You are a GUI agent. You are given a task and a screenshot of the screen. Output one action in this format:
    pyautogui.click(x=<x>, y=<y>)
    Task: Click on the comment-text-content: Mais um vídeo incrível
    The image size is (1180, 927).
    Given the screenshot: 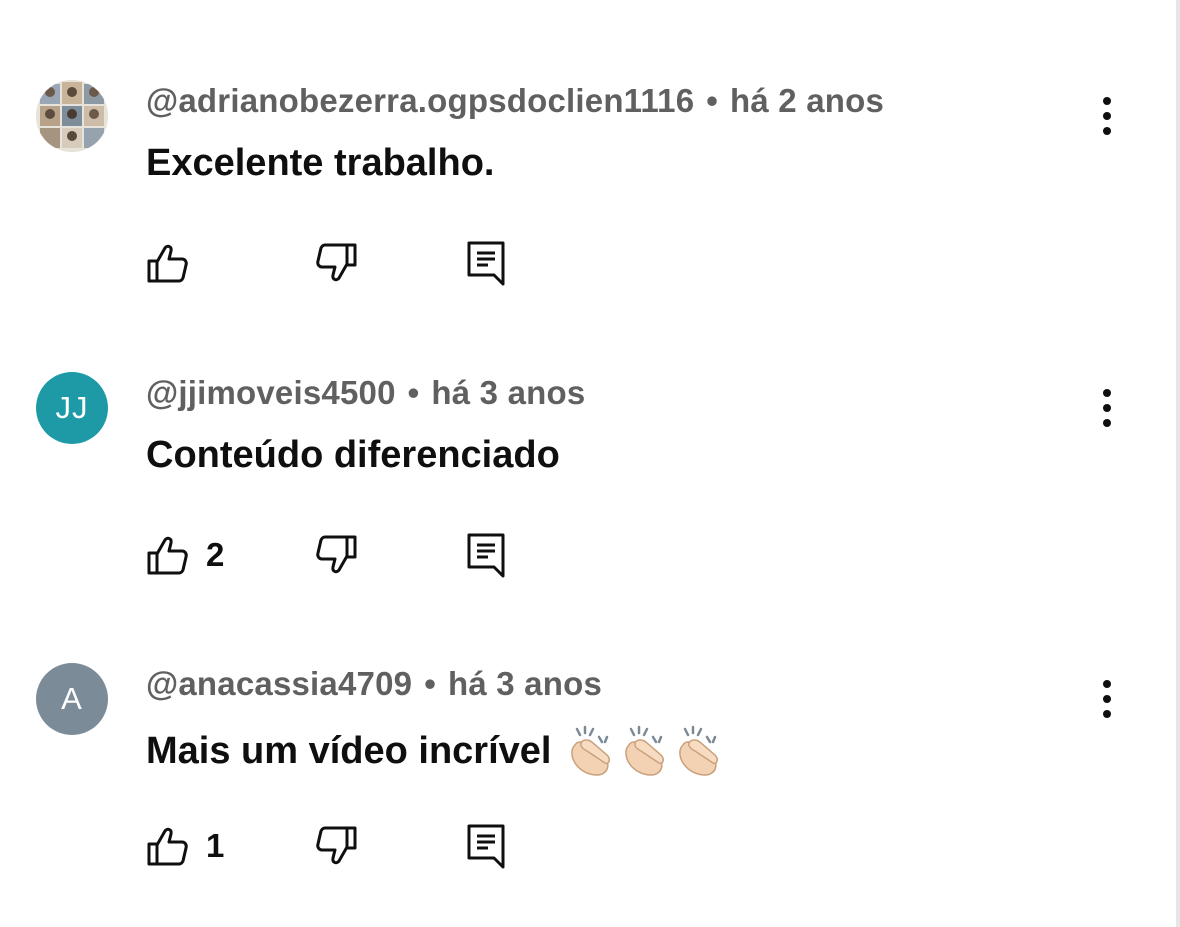 What is the action you would take?
    pyautogui.click(x=349, y=750)
    